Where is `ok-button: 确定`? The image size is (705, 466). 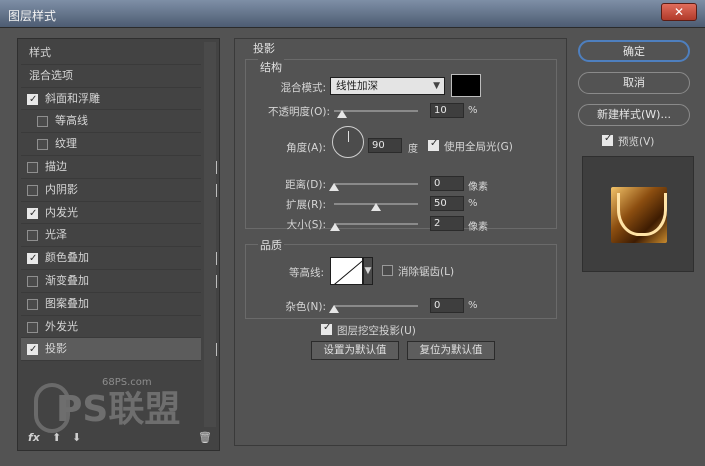
ok-button: 确定 is located at coordinates (634, 51).